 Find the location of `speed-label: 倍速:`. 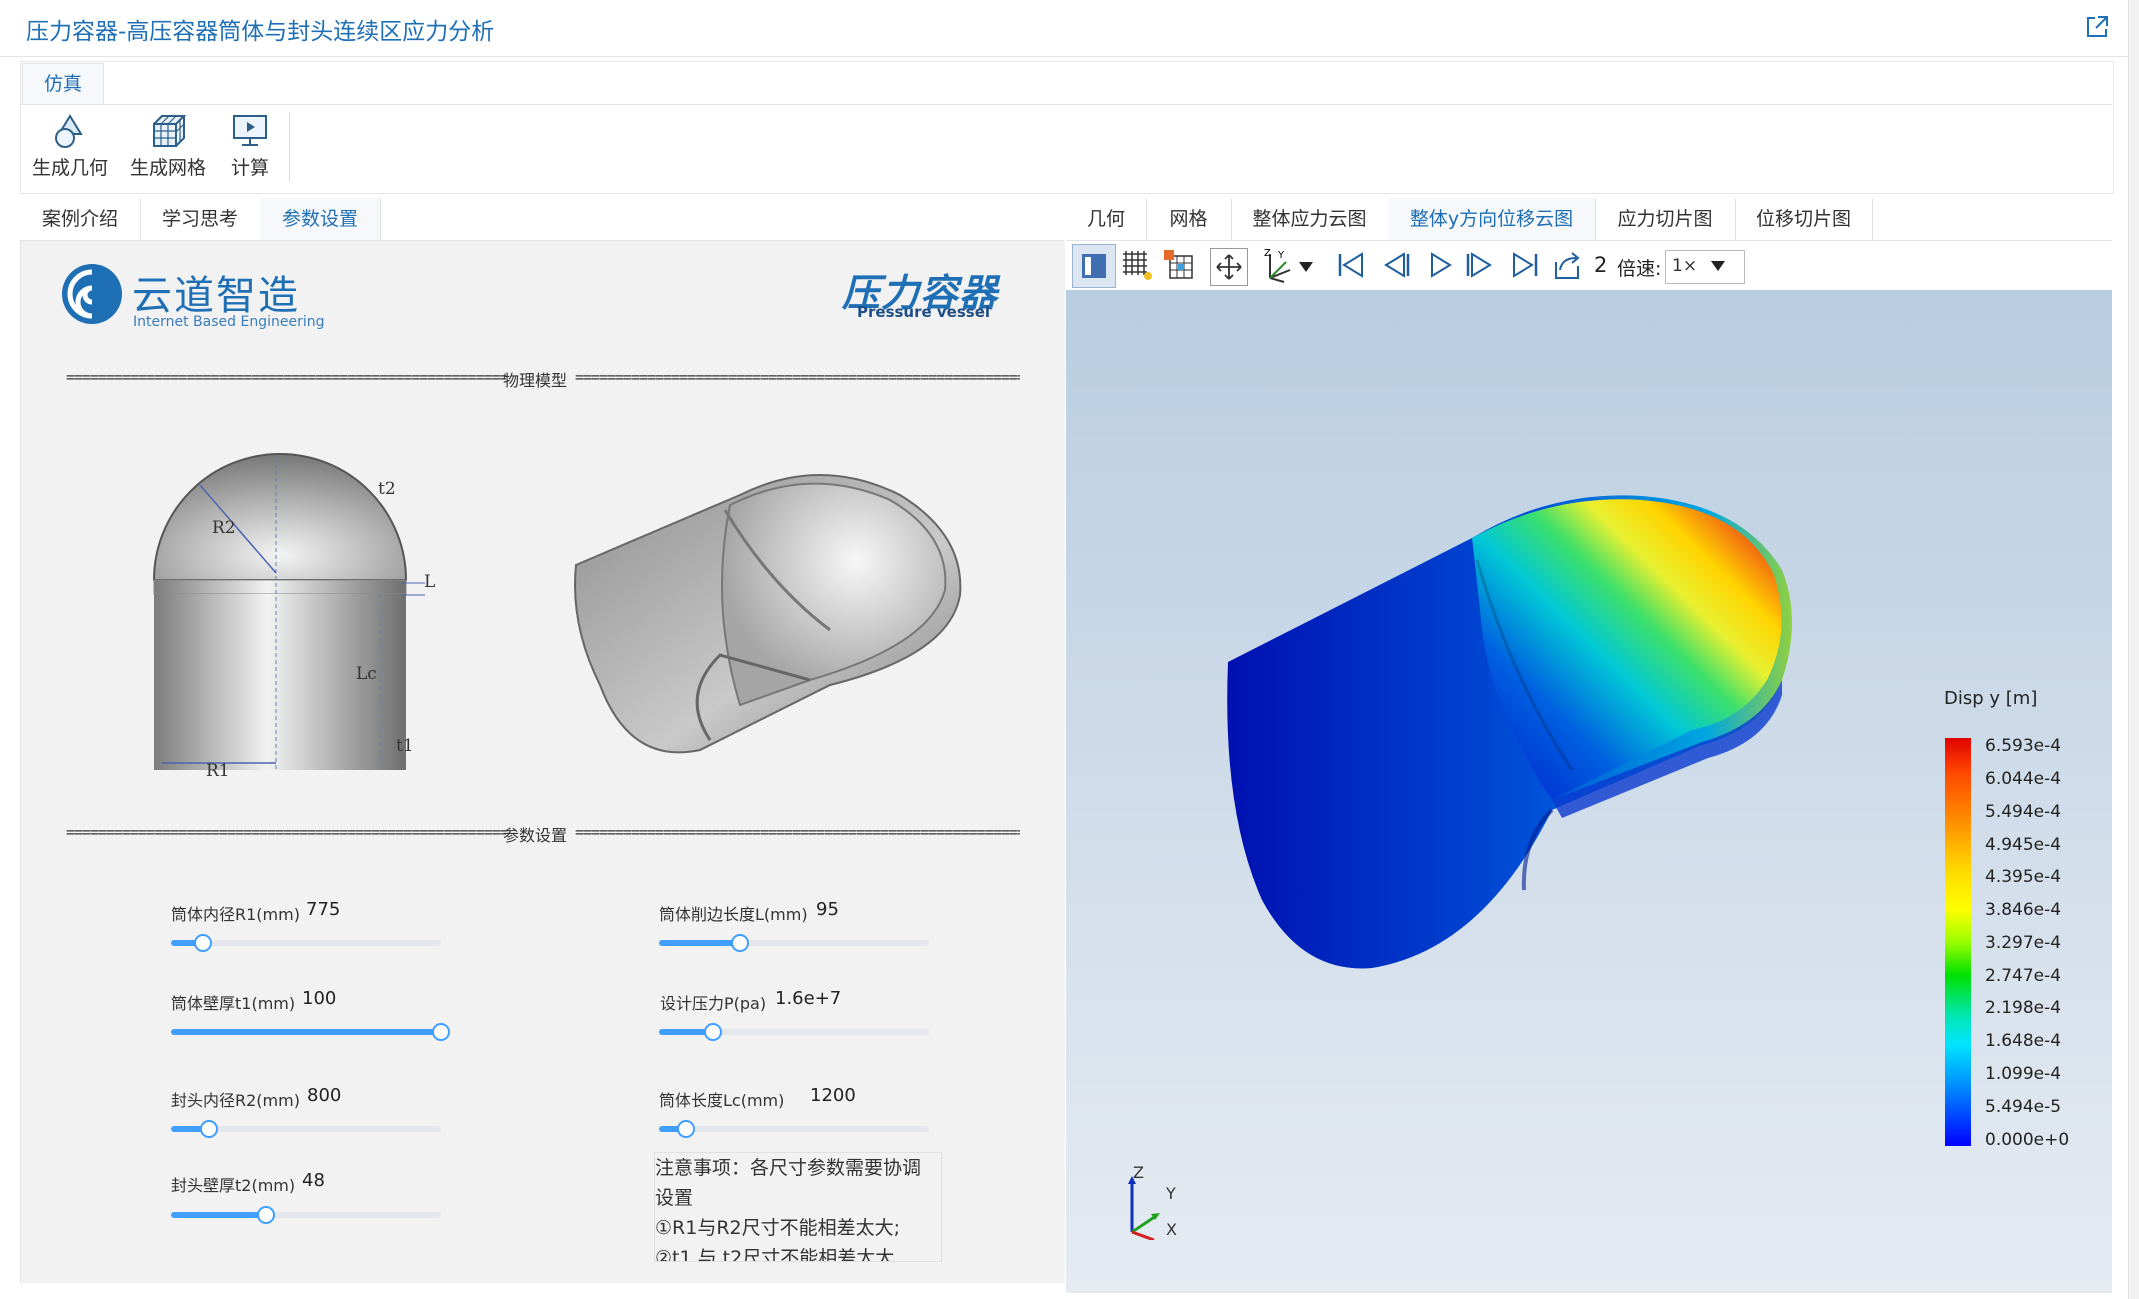

speed-label: 倍速: is located at coordinates (1639, 269).